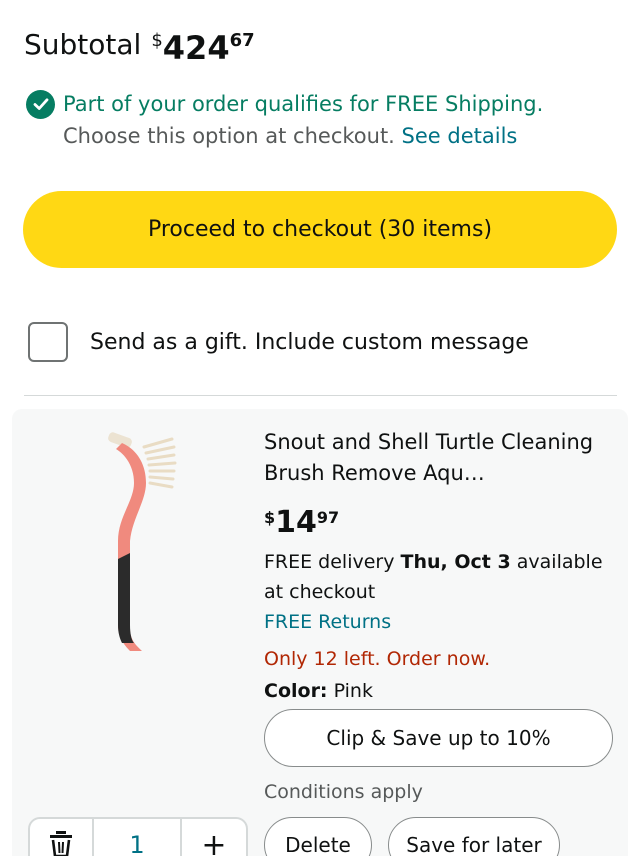  I want to click on subtotal-fraction: 67, so click(242, 40).